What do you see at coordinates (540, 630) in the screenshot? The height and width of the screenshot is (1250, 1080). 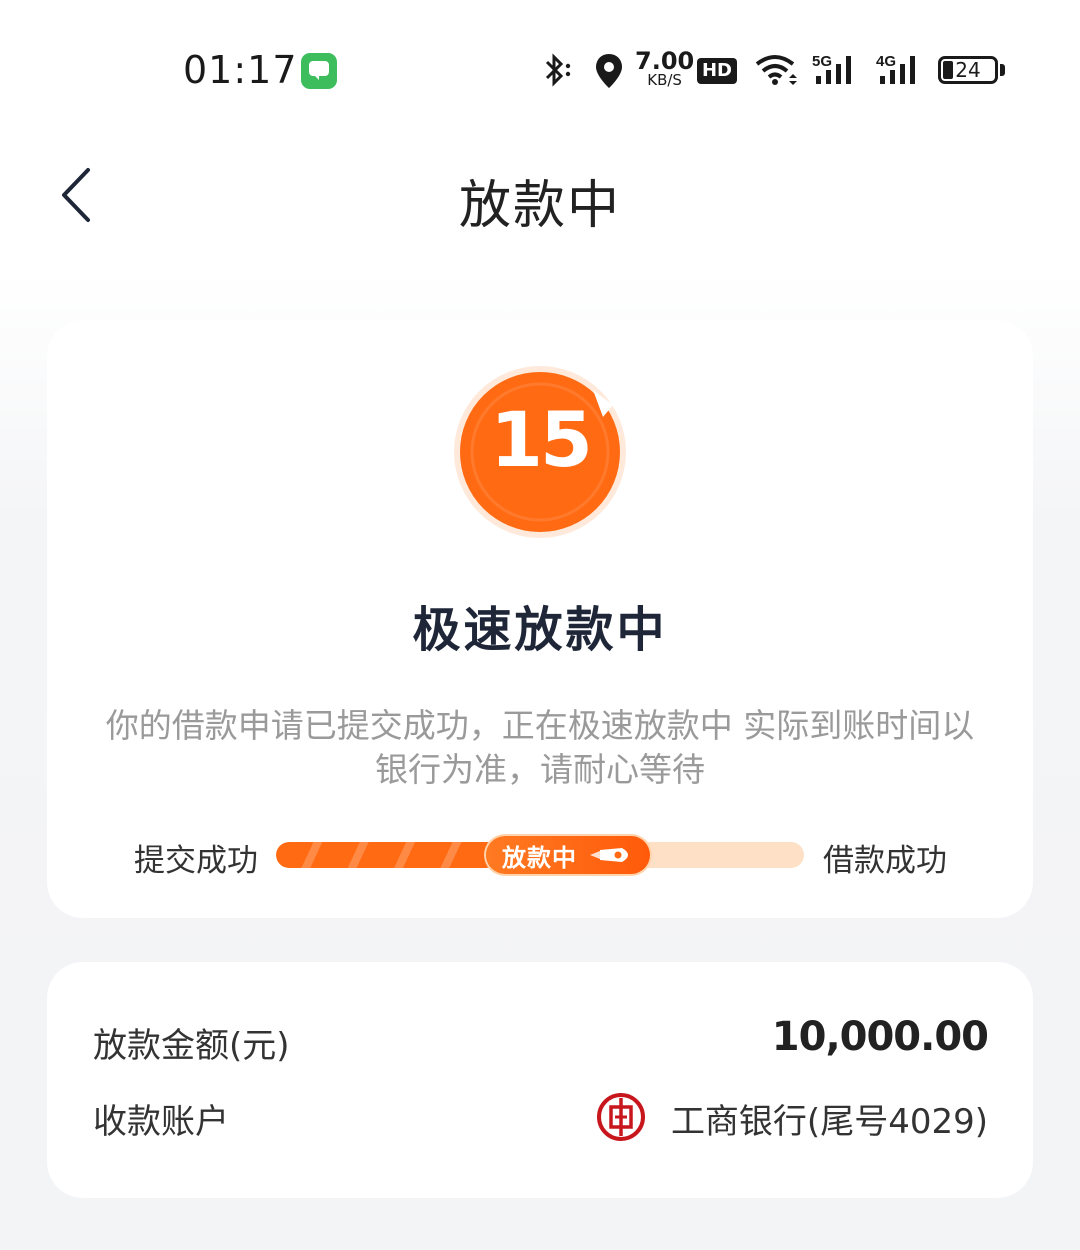 I see `status-title: 极速放款中` at bounding box center [540, 630].